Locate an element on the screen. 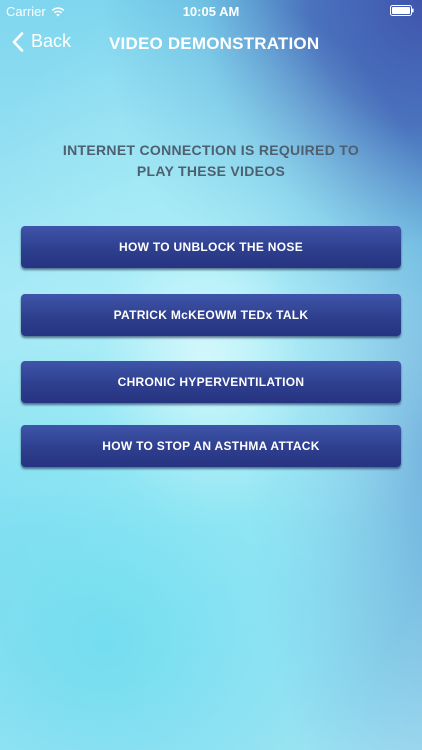  status-bar: Carrier 10:05 AM is located at coordinates (211, 11).